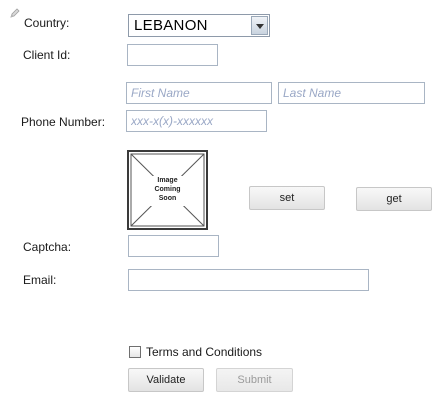 Image resolution: width=448 pixels, height=412 pixels. I want to click on terms-label: Terms and Conditions, so click(204, 352).